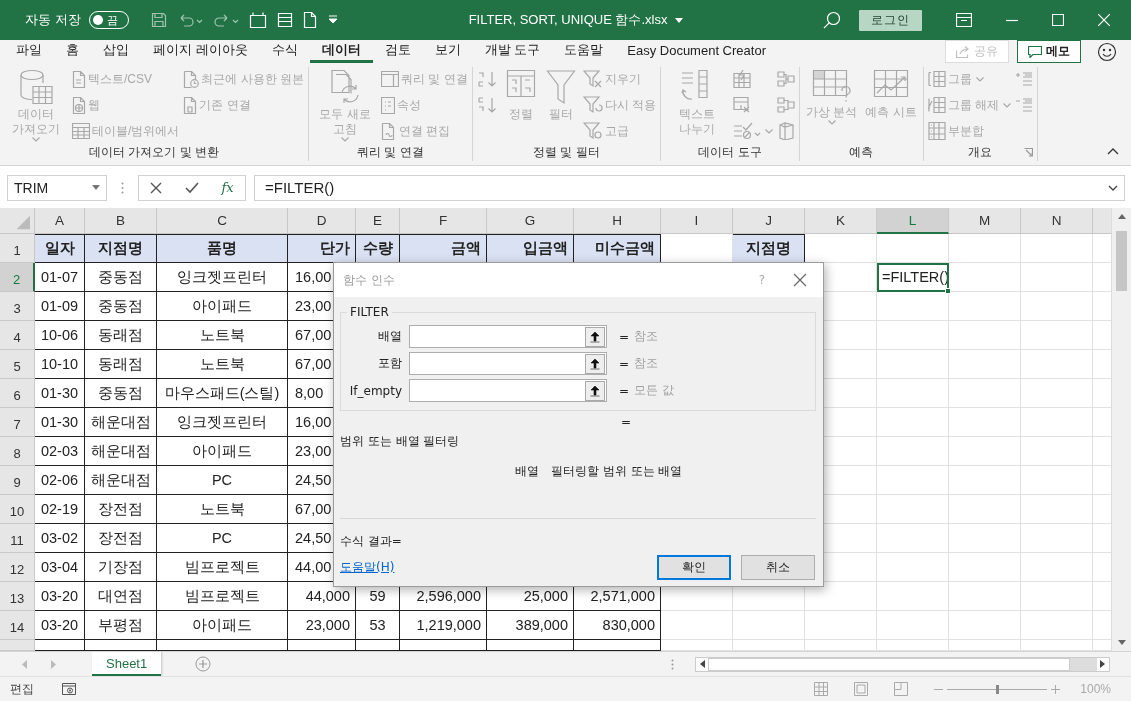  I want to click on column-header: E, so click(378, 221).